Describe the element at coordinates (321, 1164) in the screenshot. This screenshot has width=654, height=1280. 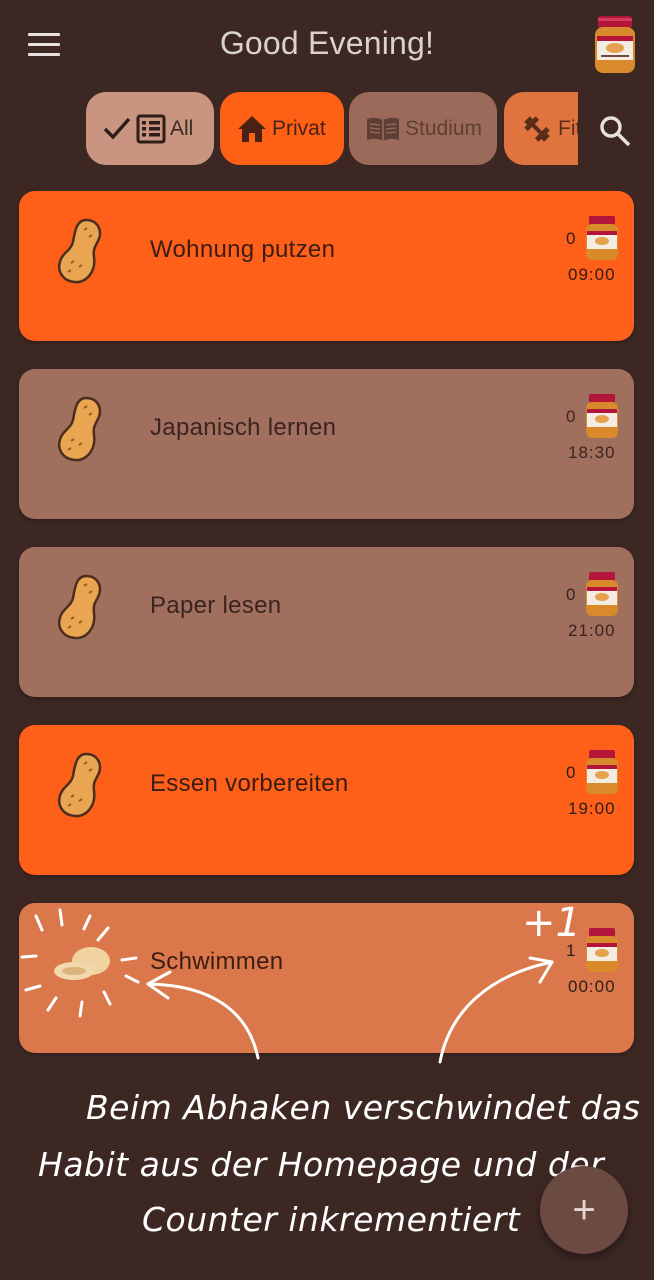
I see `annotation-line: Habit aus der Homepage und der` at that location.